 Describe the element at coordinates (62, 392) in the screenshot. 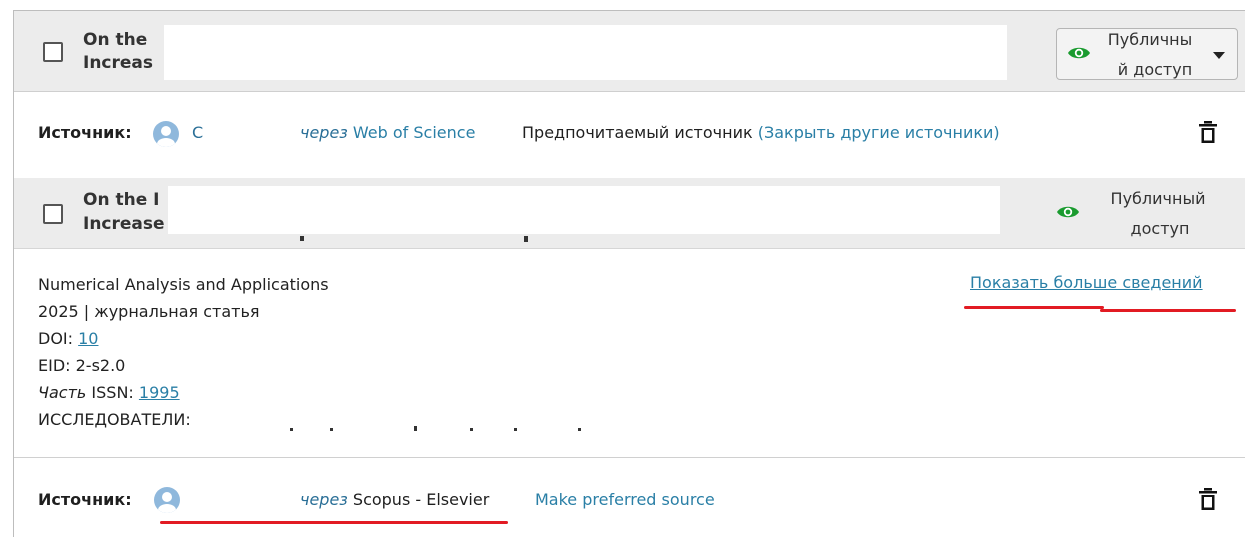

I see `record2-part-label: Часть` at that location.